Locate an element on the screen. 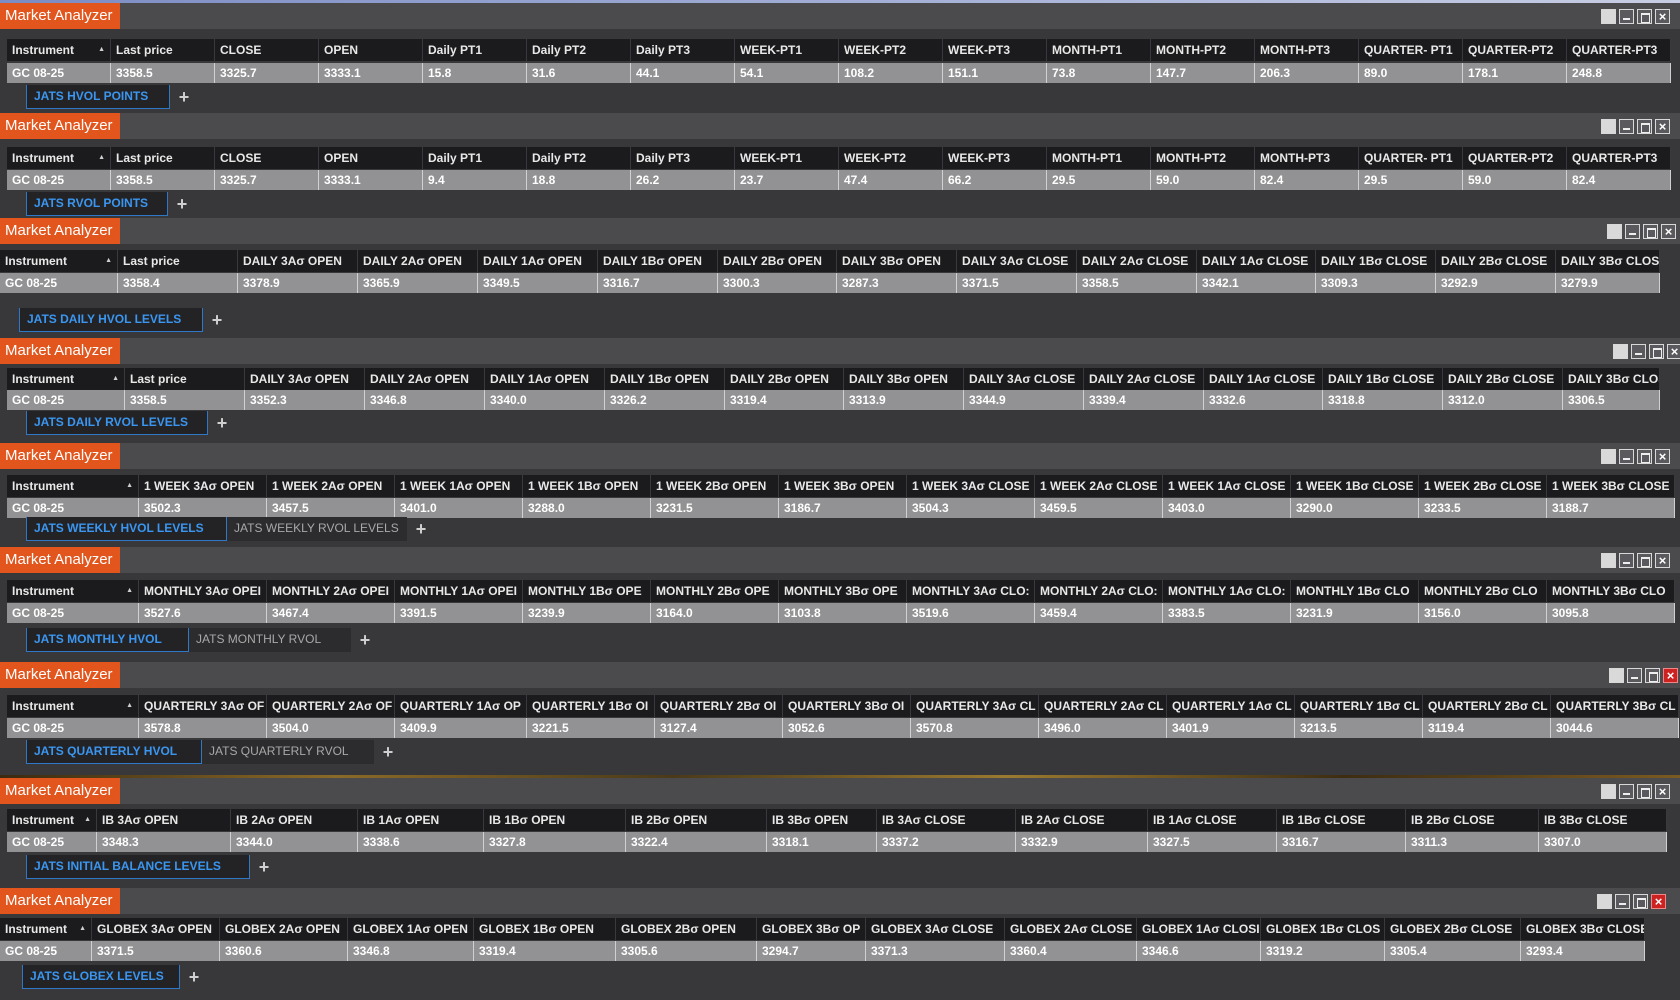  column-header: 1 WEEK 1Aσ CLOSE is located at coordinates (1227, 486).